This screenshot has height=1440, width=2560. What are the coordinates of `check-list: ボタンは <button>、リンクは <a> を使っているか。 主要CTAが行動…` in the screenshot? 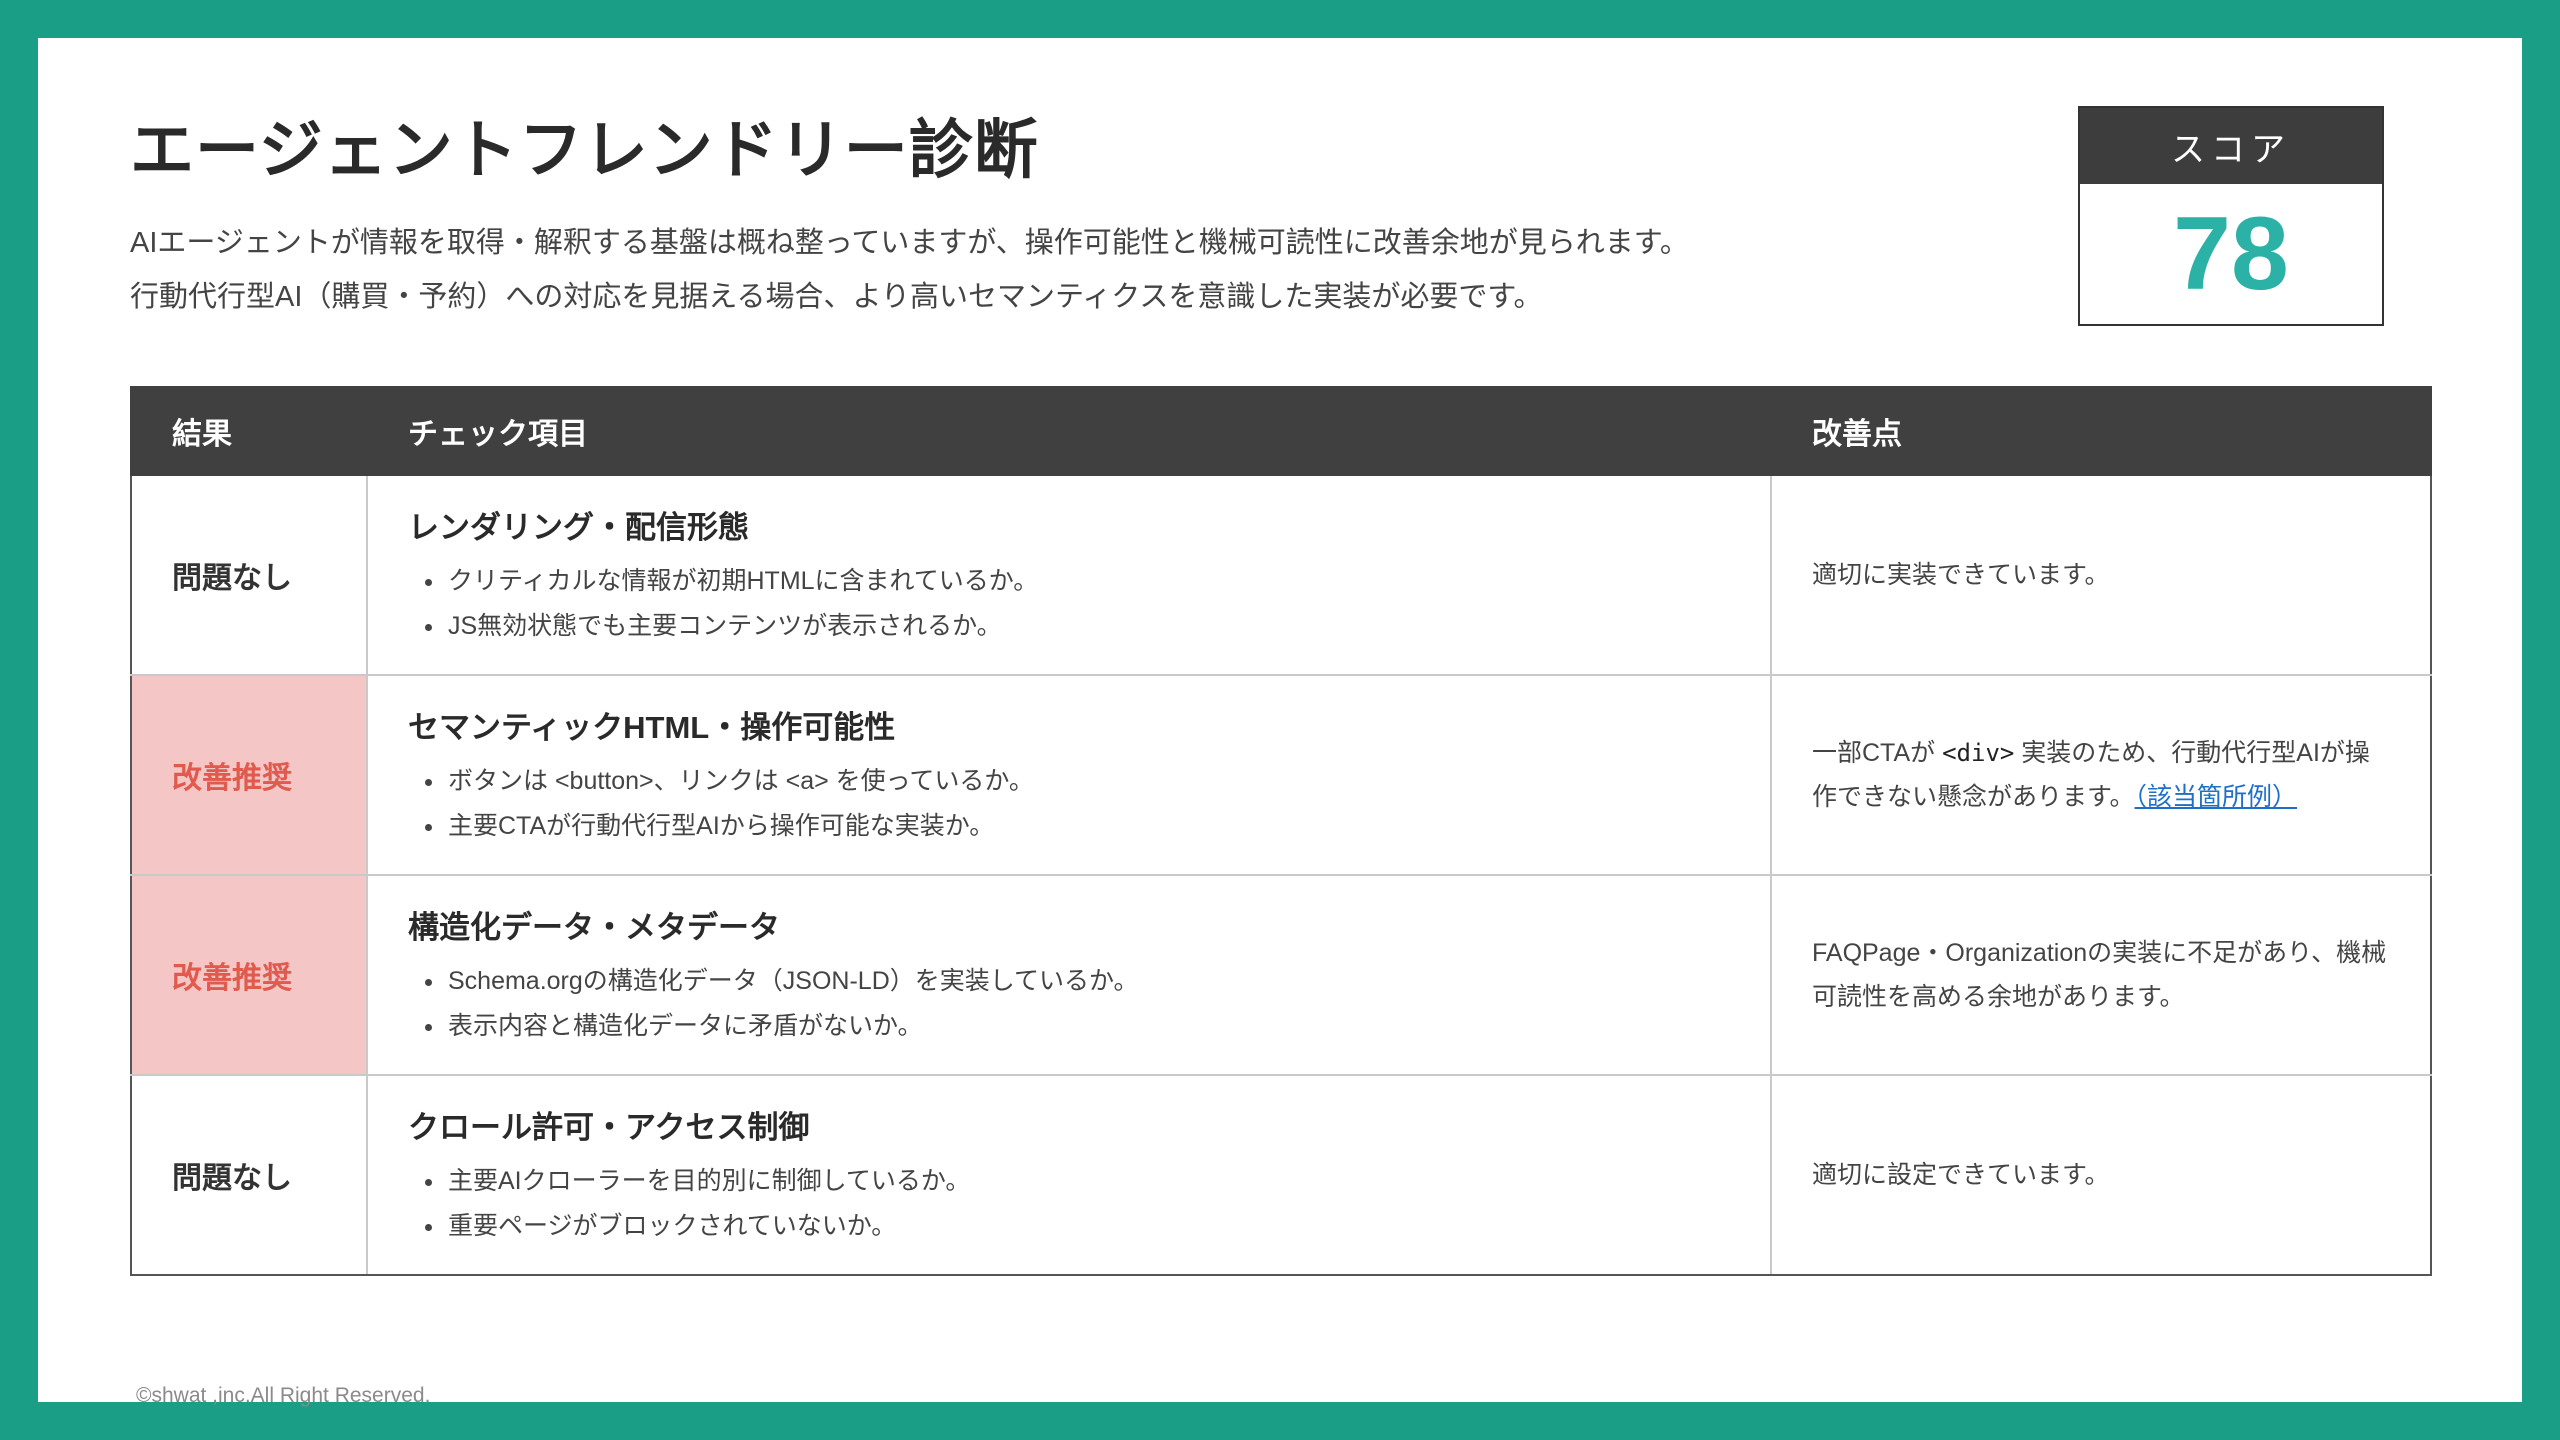 It's located at (1089, 804).